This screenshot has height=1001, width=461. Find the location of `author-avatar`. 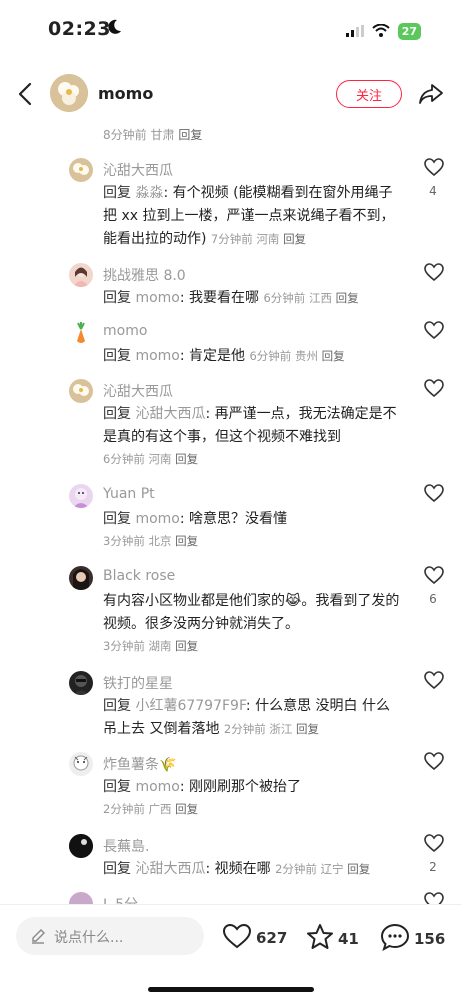

author-avatar is located at coordinates (69, 93).